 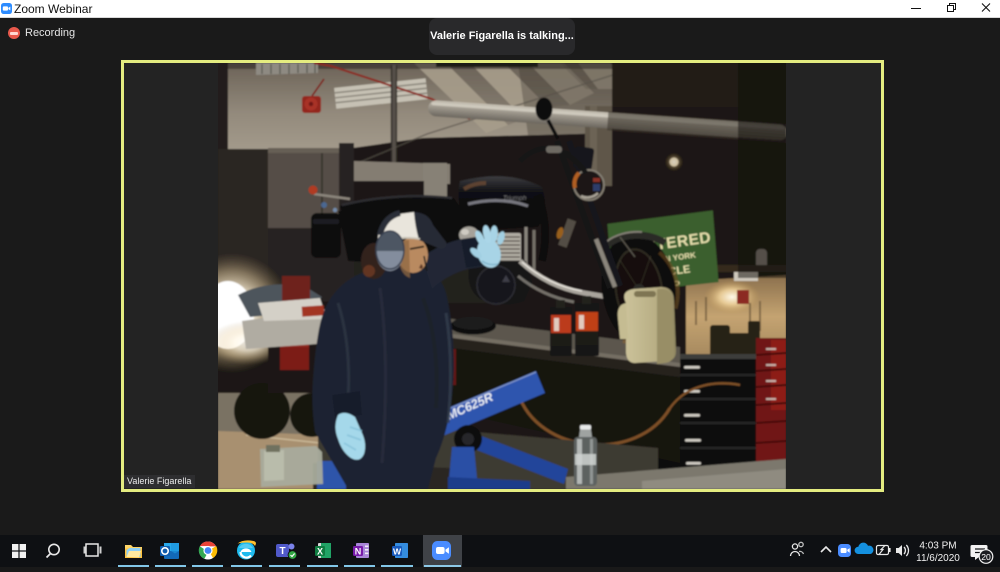 I want to click on svg-text: W, so click(x=397, y=551).